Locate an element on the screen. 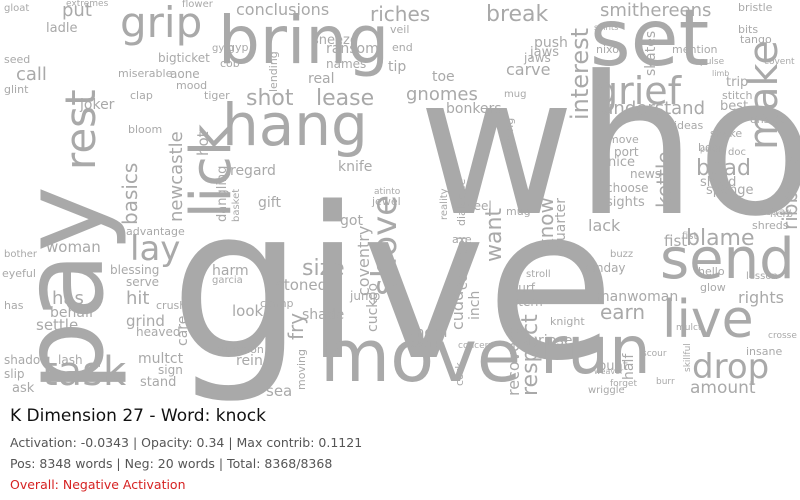  cloud-word: mention is located at coordinates (695, 49).